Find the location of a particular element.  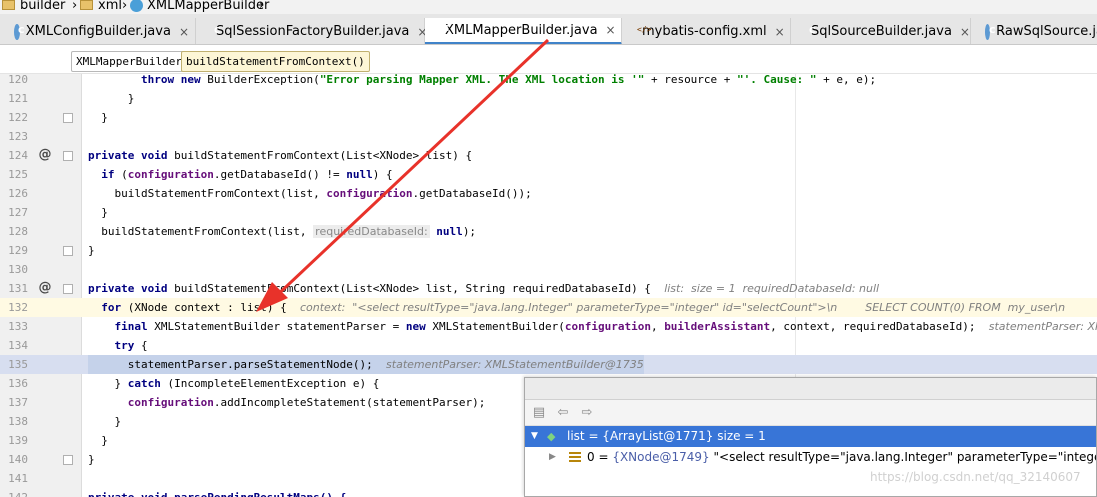

tab-xmlconfigbuilder: XMLConfigBuilder.java × is located at coordinates (98, 31).